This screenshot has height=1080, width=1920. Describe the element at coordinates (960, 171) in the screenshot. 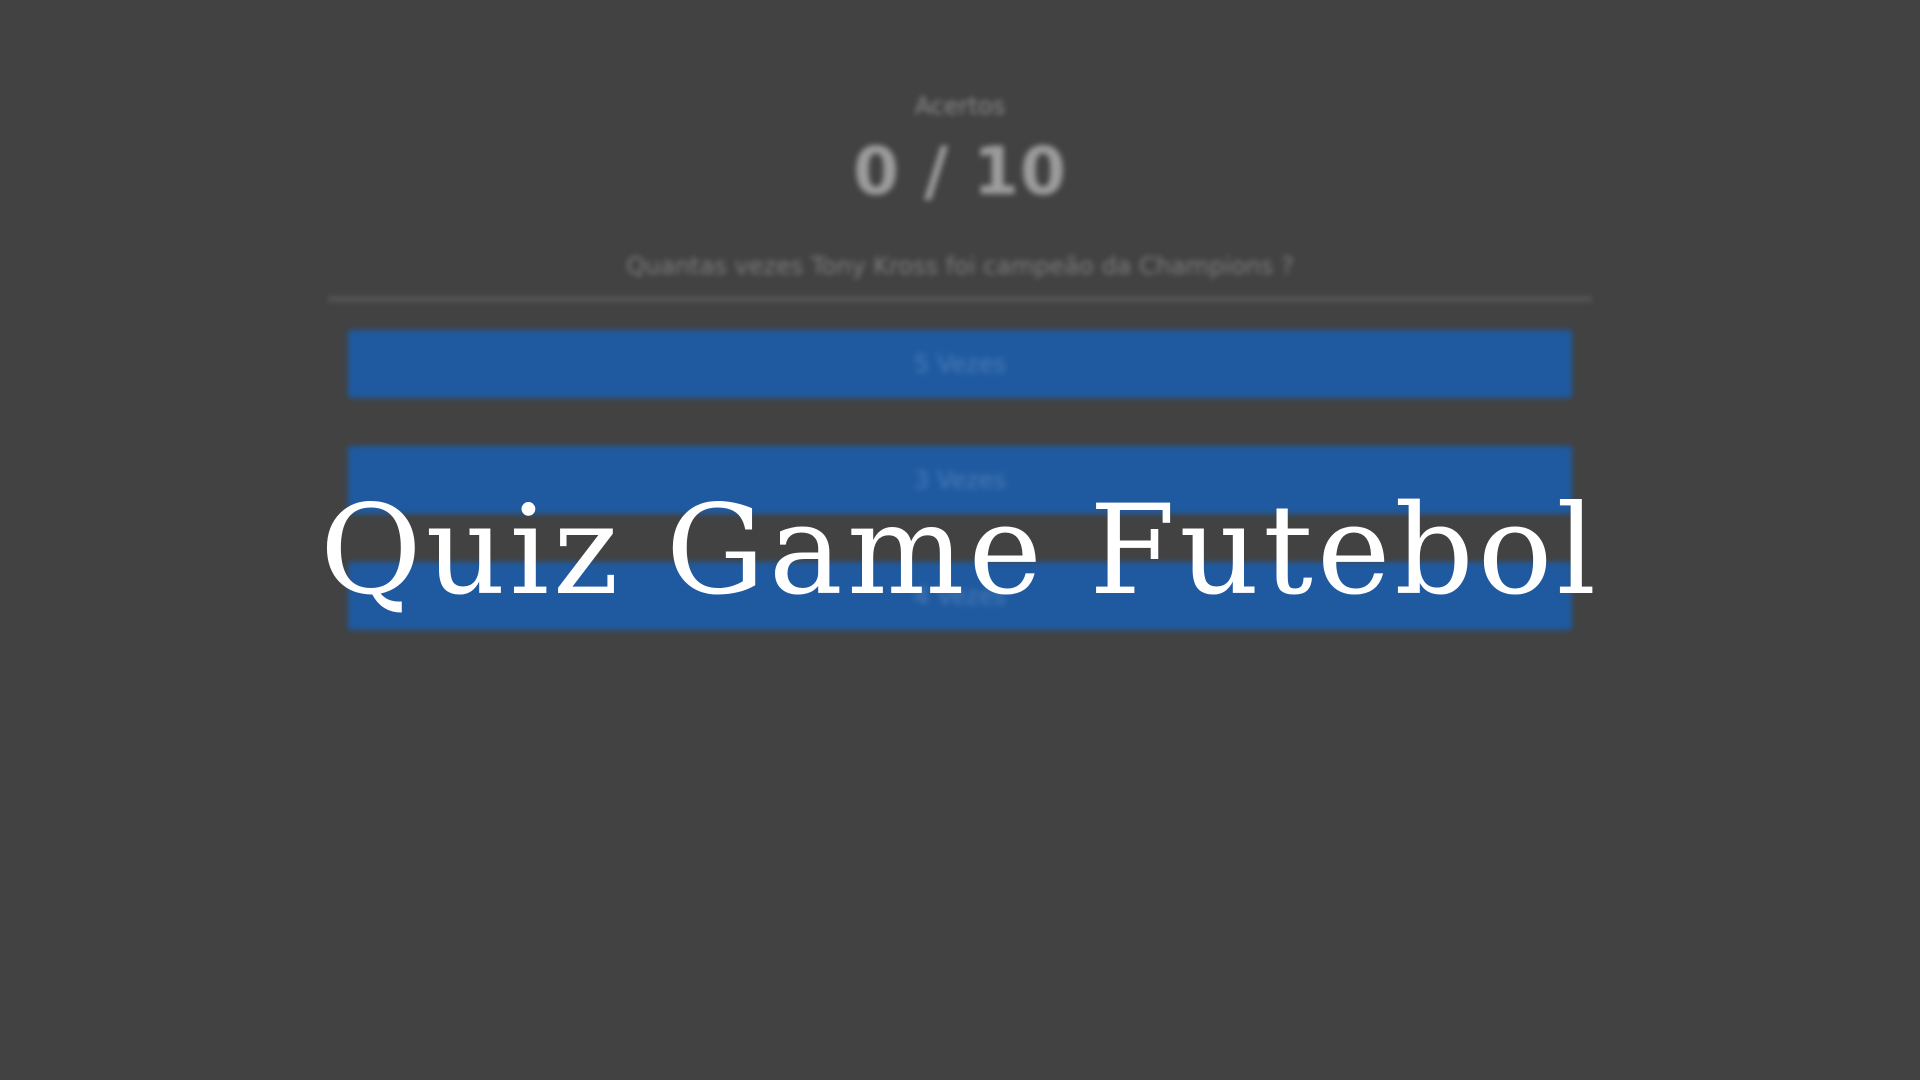

I see `score-value: 0 / 10` at that location.